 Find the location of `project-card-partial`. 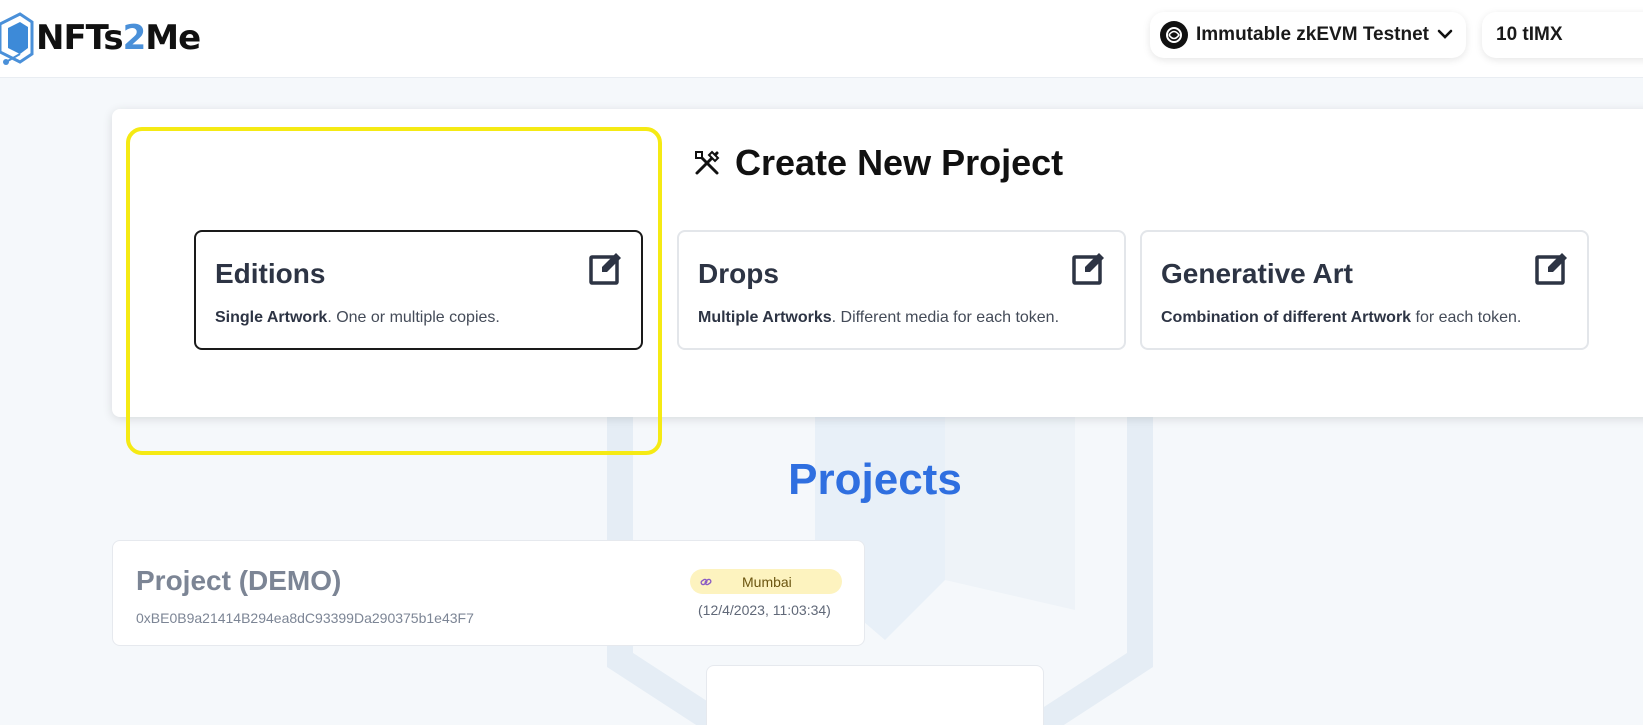

project-card-partial is located at coordinates (875, 695).